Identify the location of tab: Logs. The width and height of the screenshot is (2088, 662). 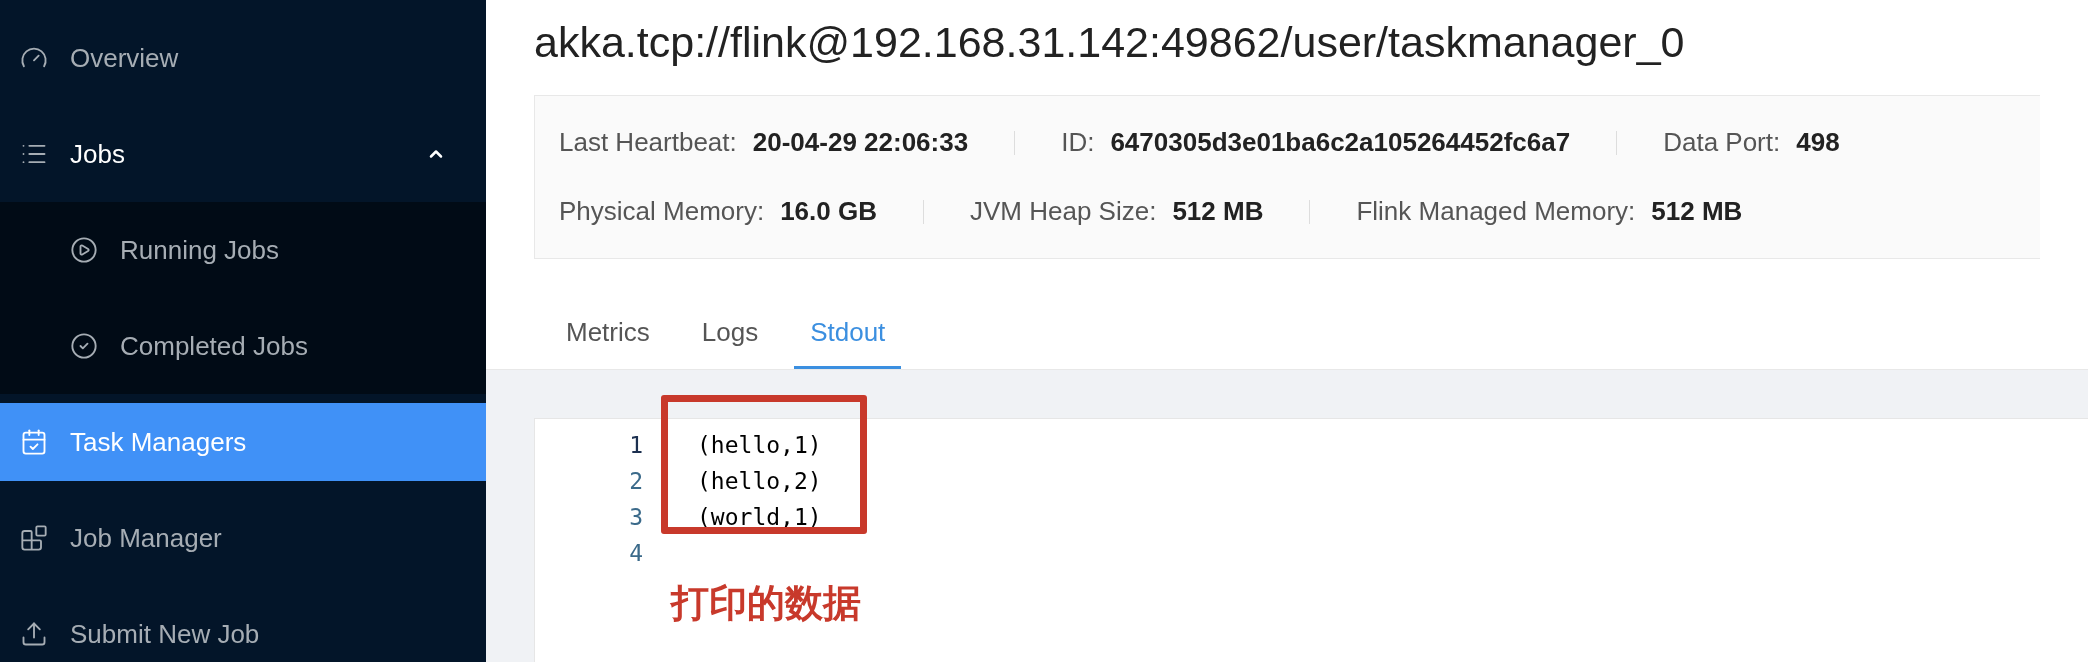
(730, 334).